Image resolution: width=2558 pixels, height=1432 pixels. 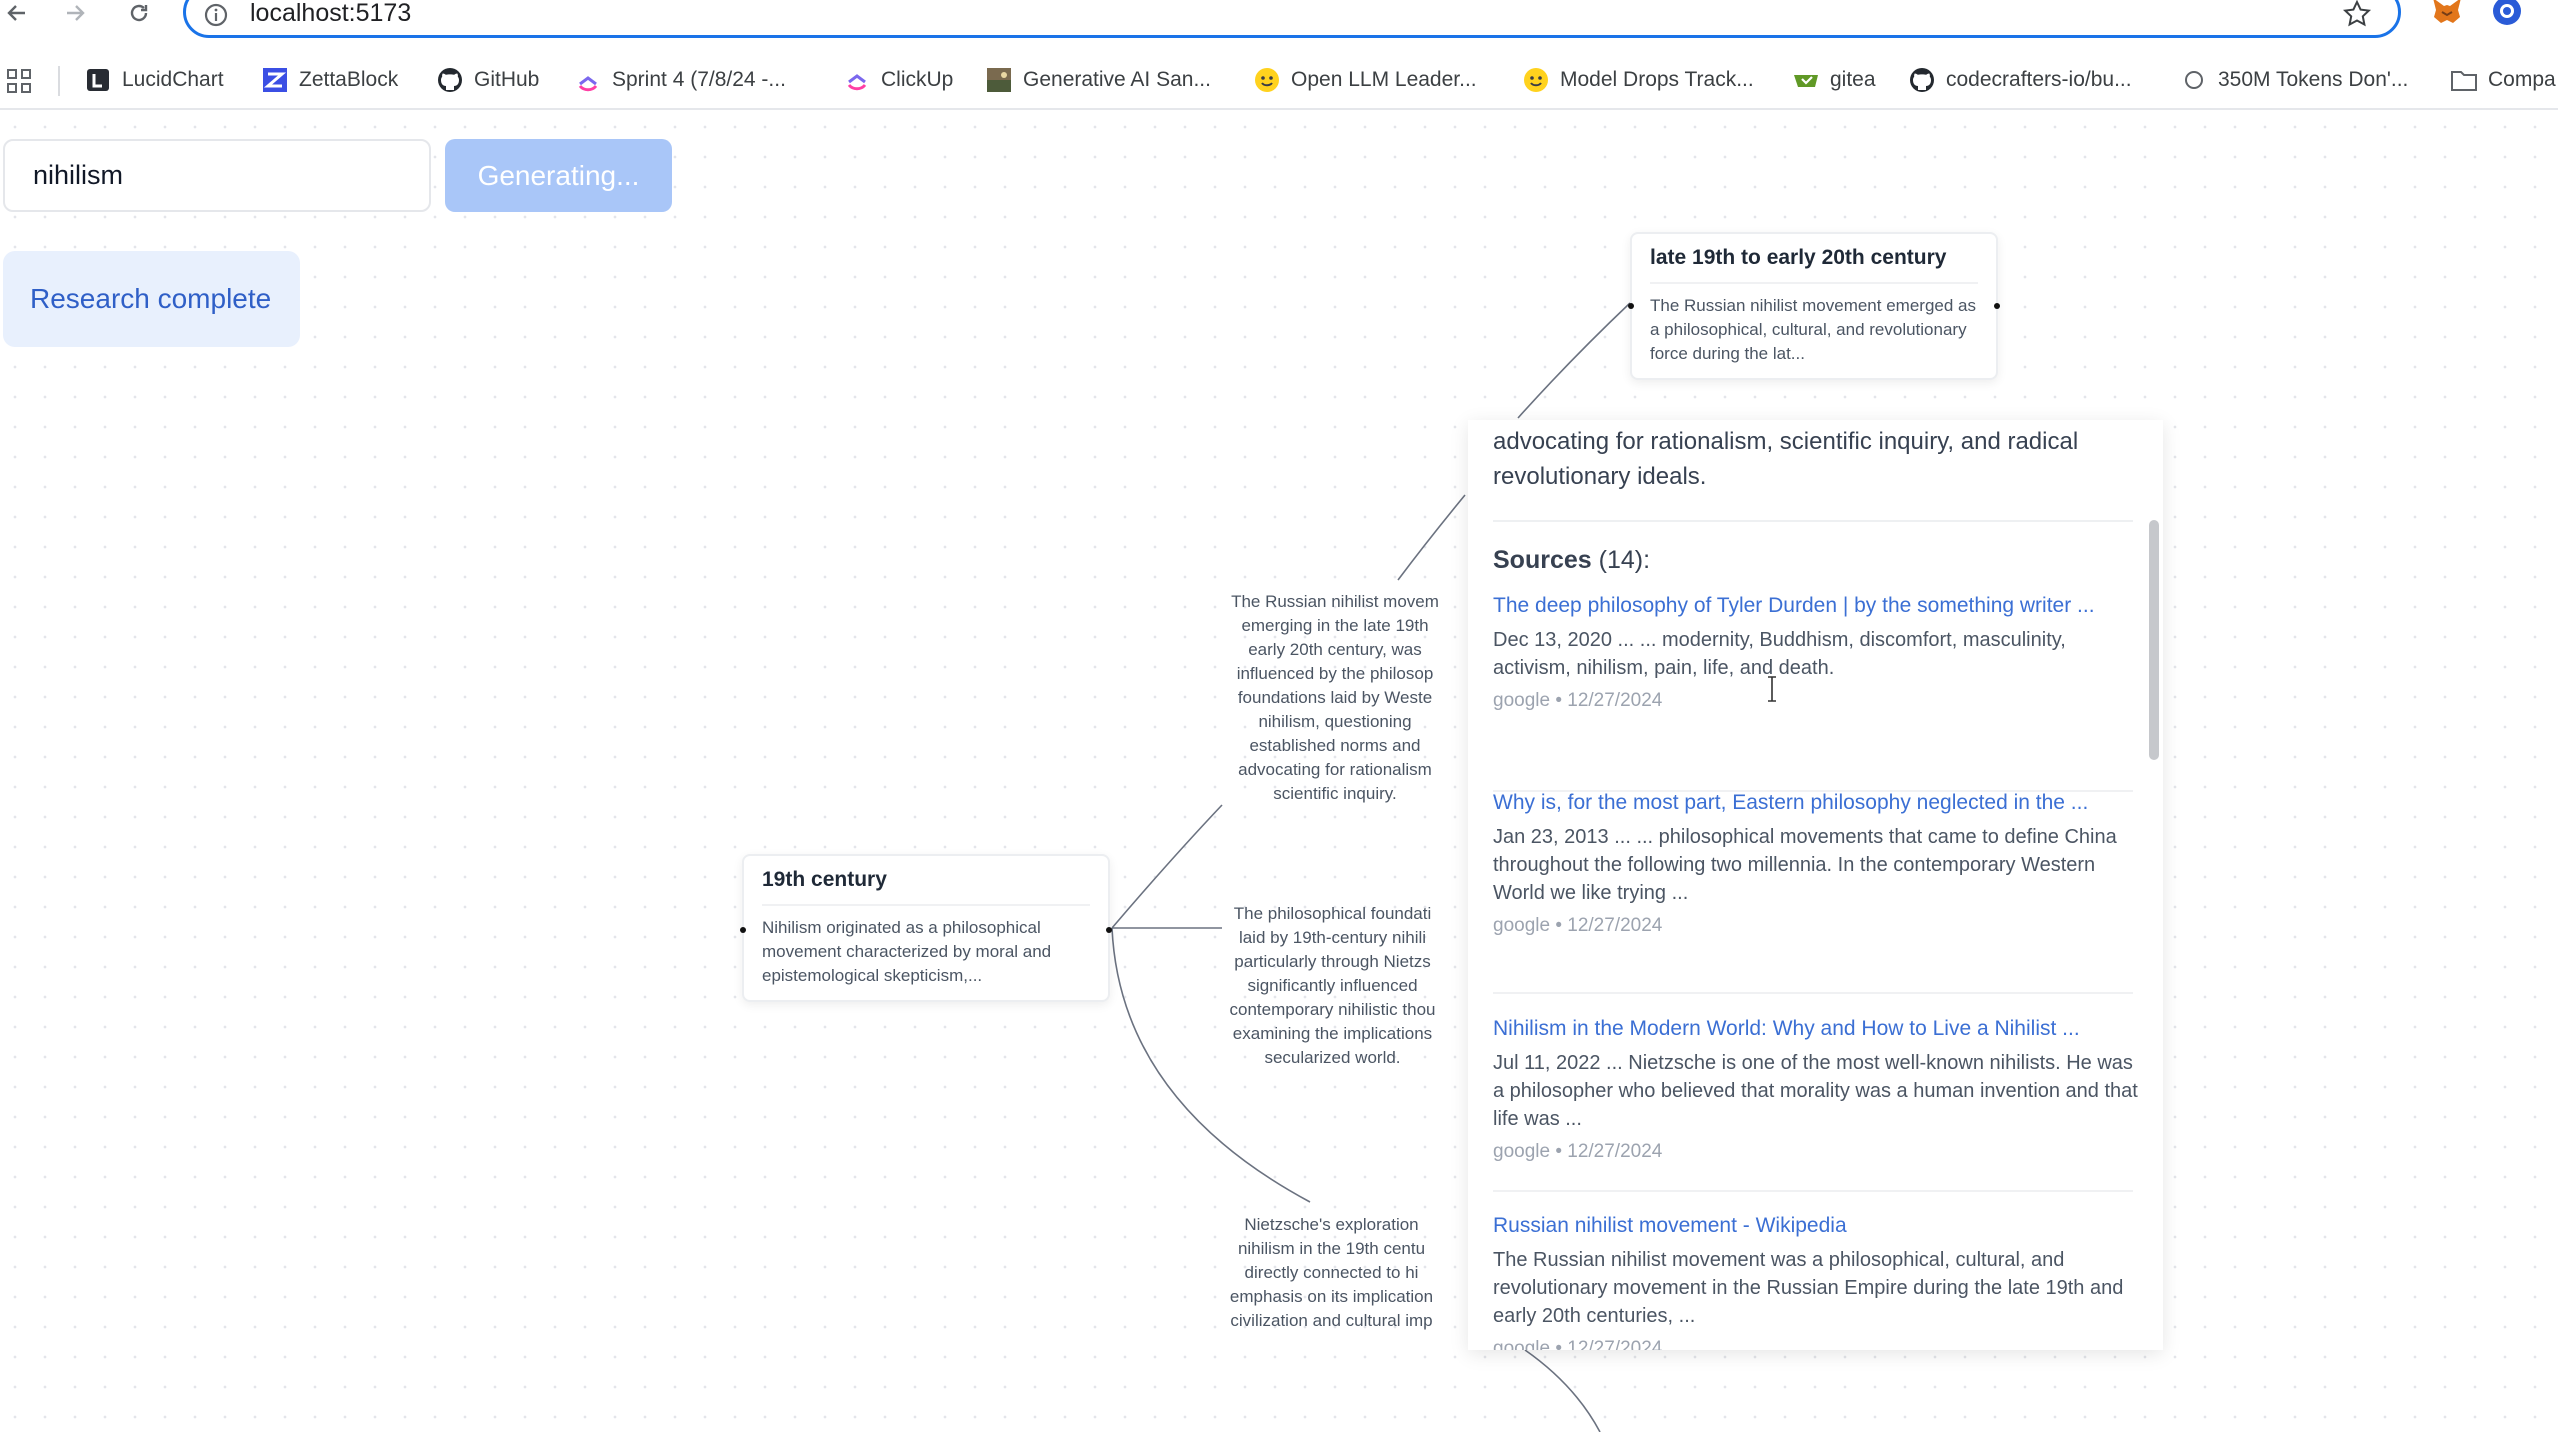 I want to click on zettablock-icon, so click(x=275, y=80).